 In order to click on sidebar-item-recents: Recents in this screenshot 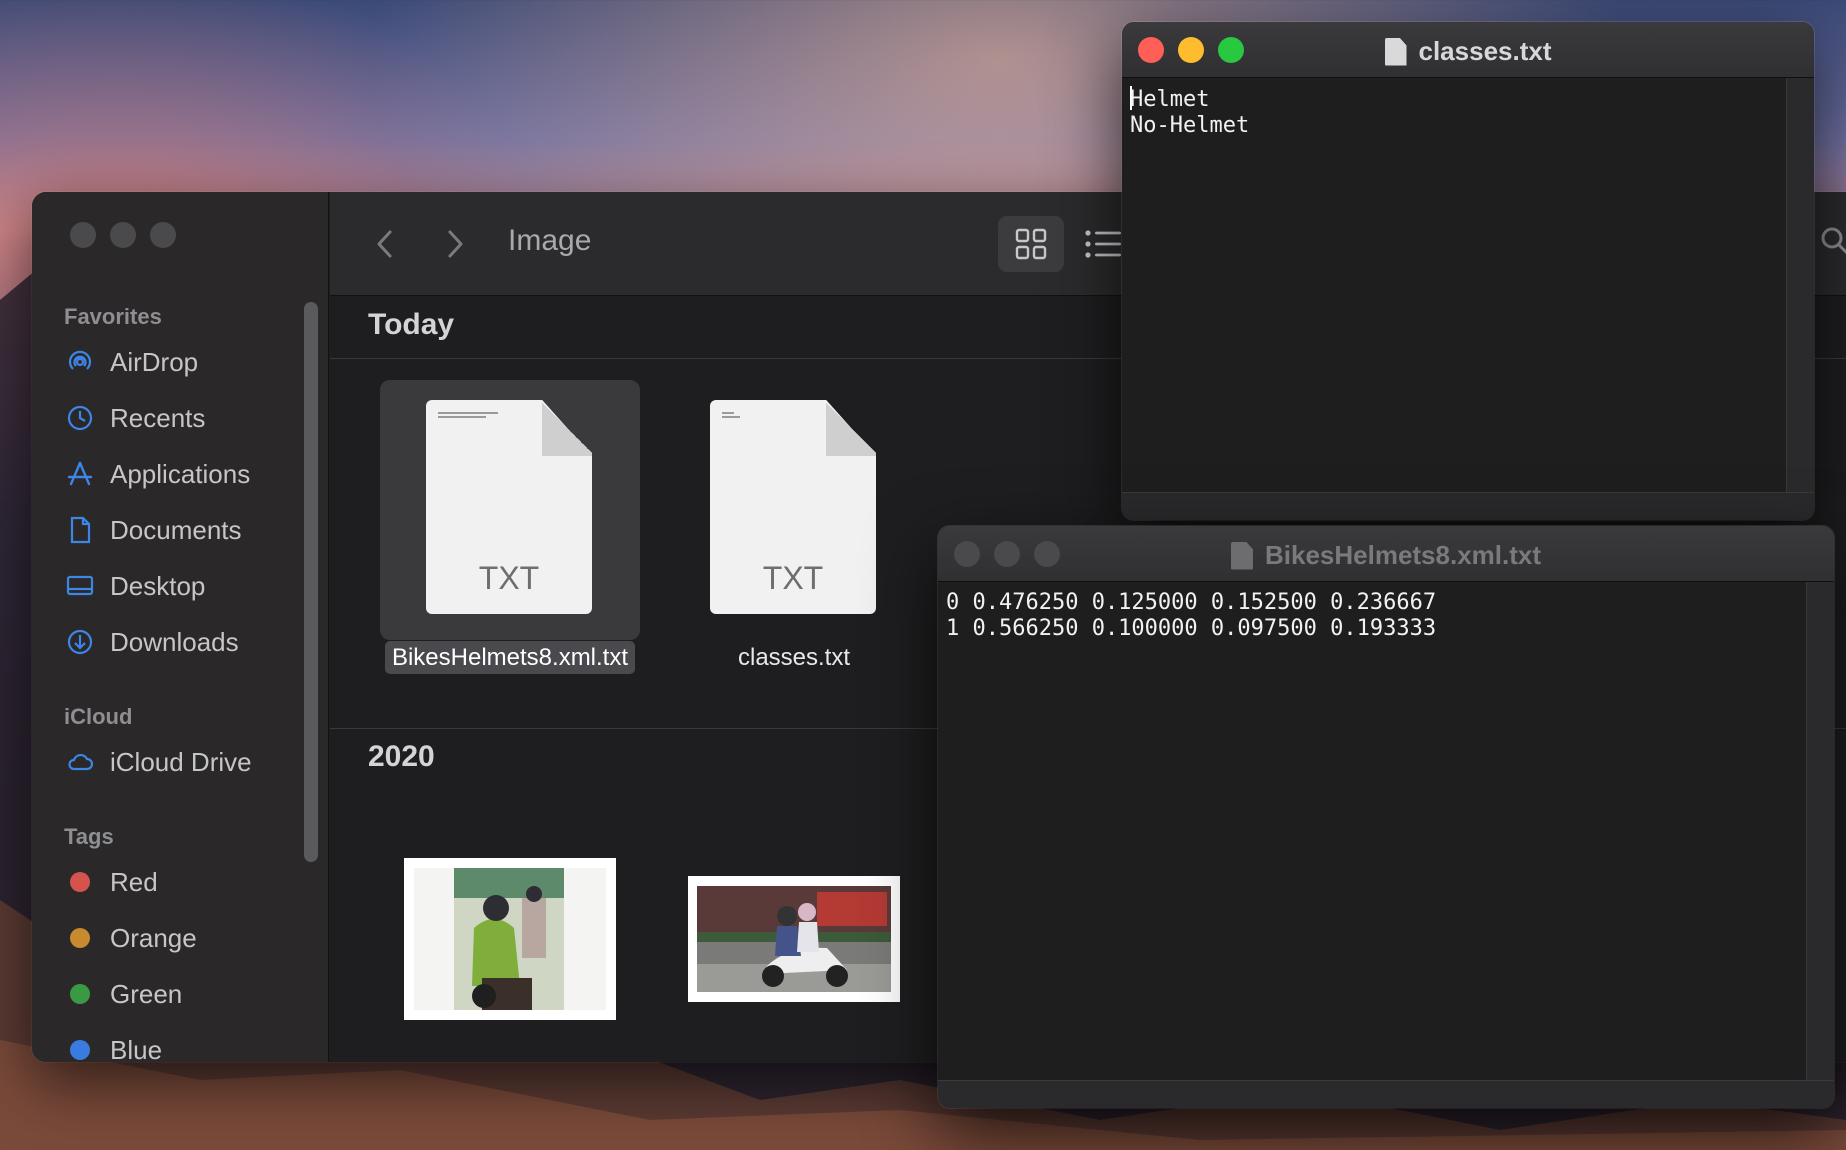, I will do `click(184, 418)`.